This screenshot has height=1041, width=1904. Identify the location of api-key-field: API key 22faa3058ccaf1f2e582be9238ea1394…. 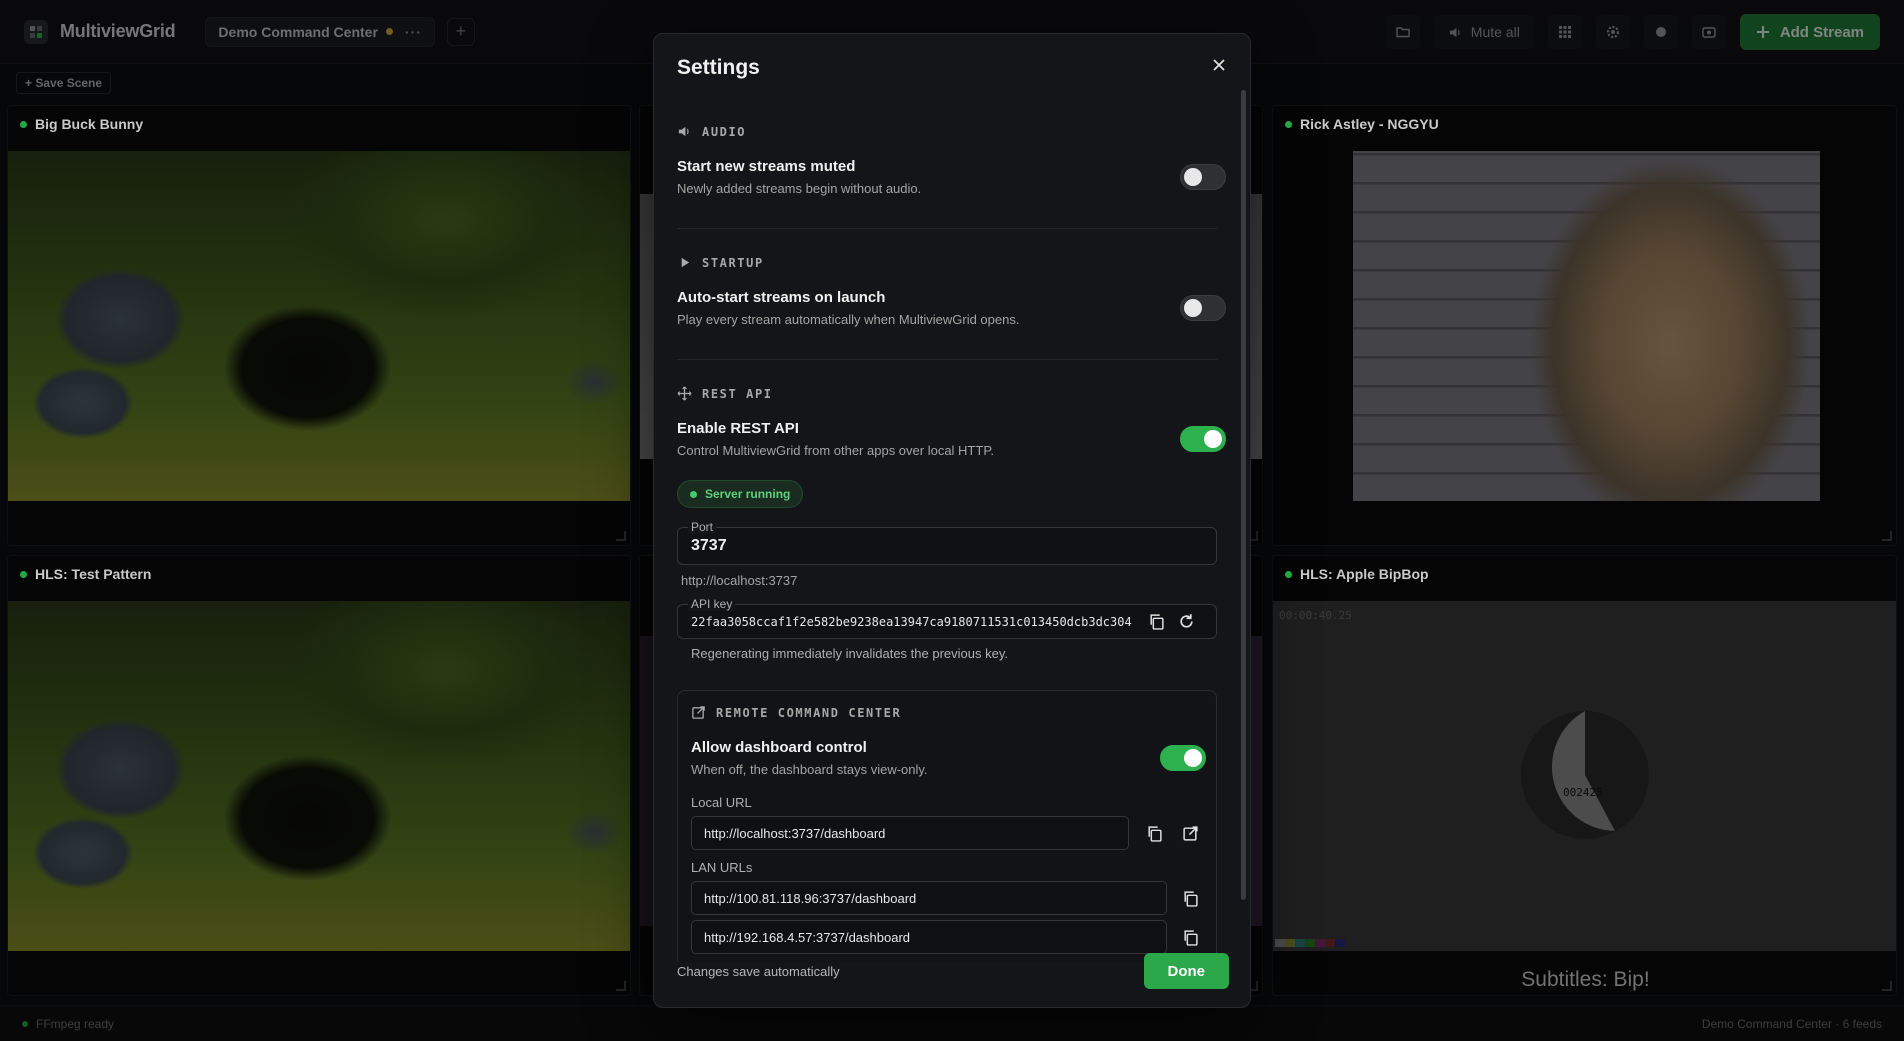
(947, 618).